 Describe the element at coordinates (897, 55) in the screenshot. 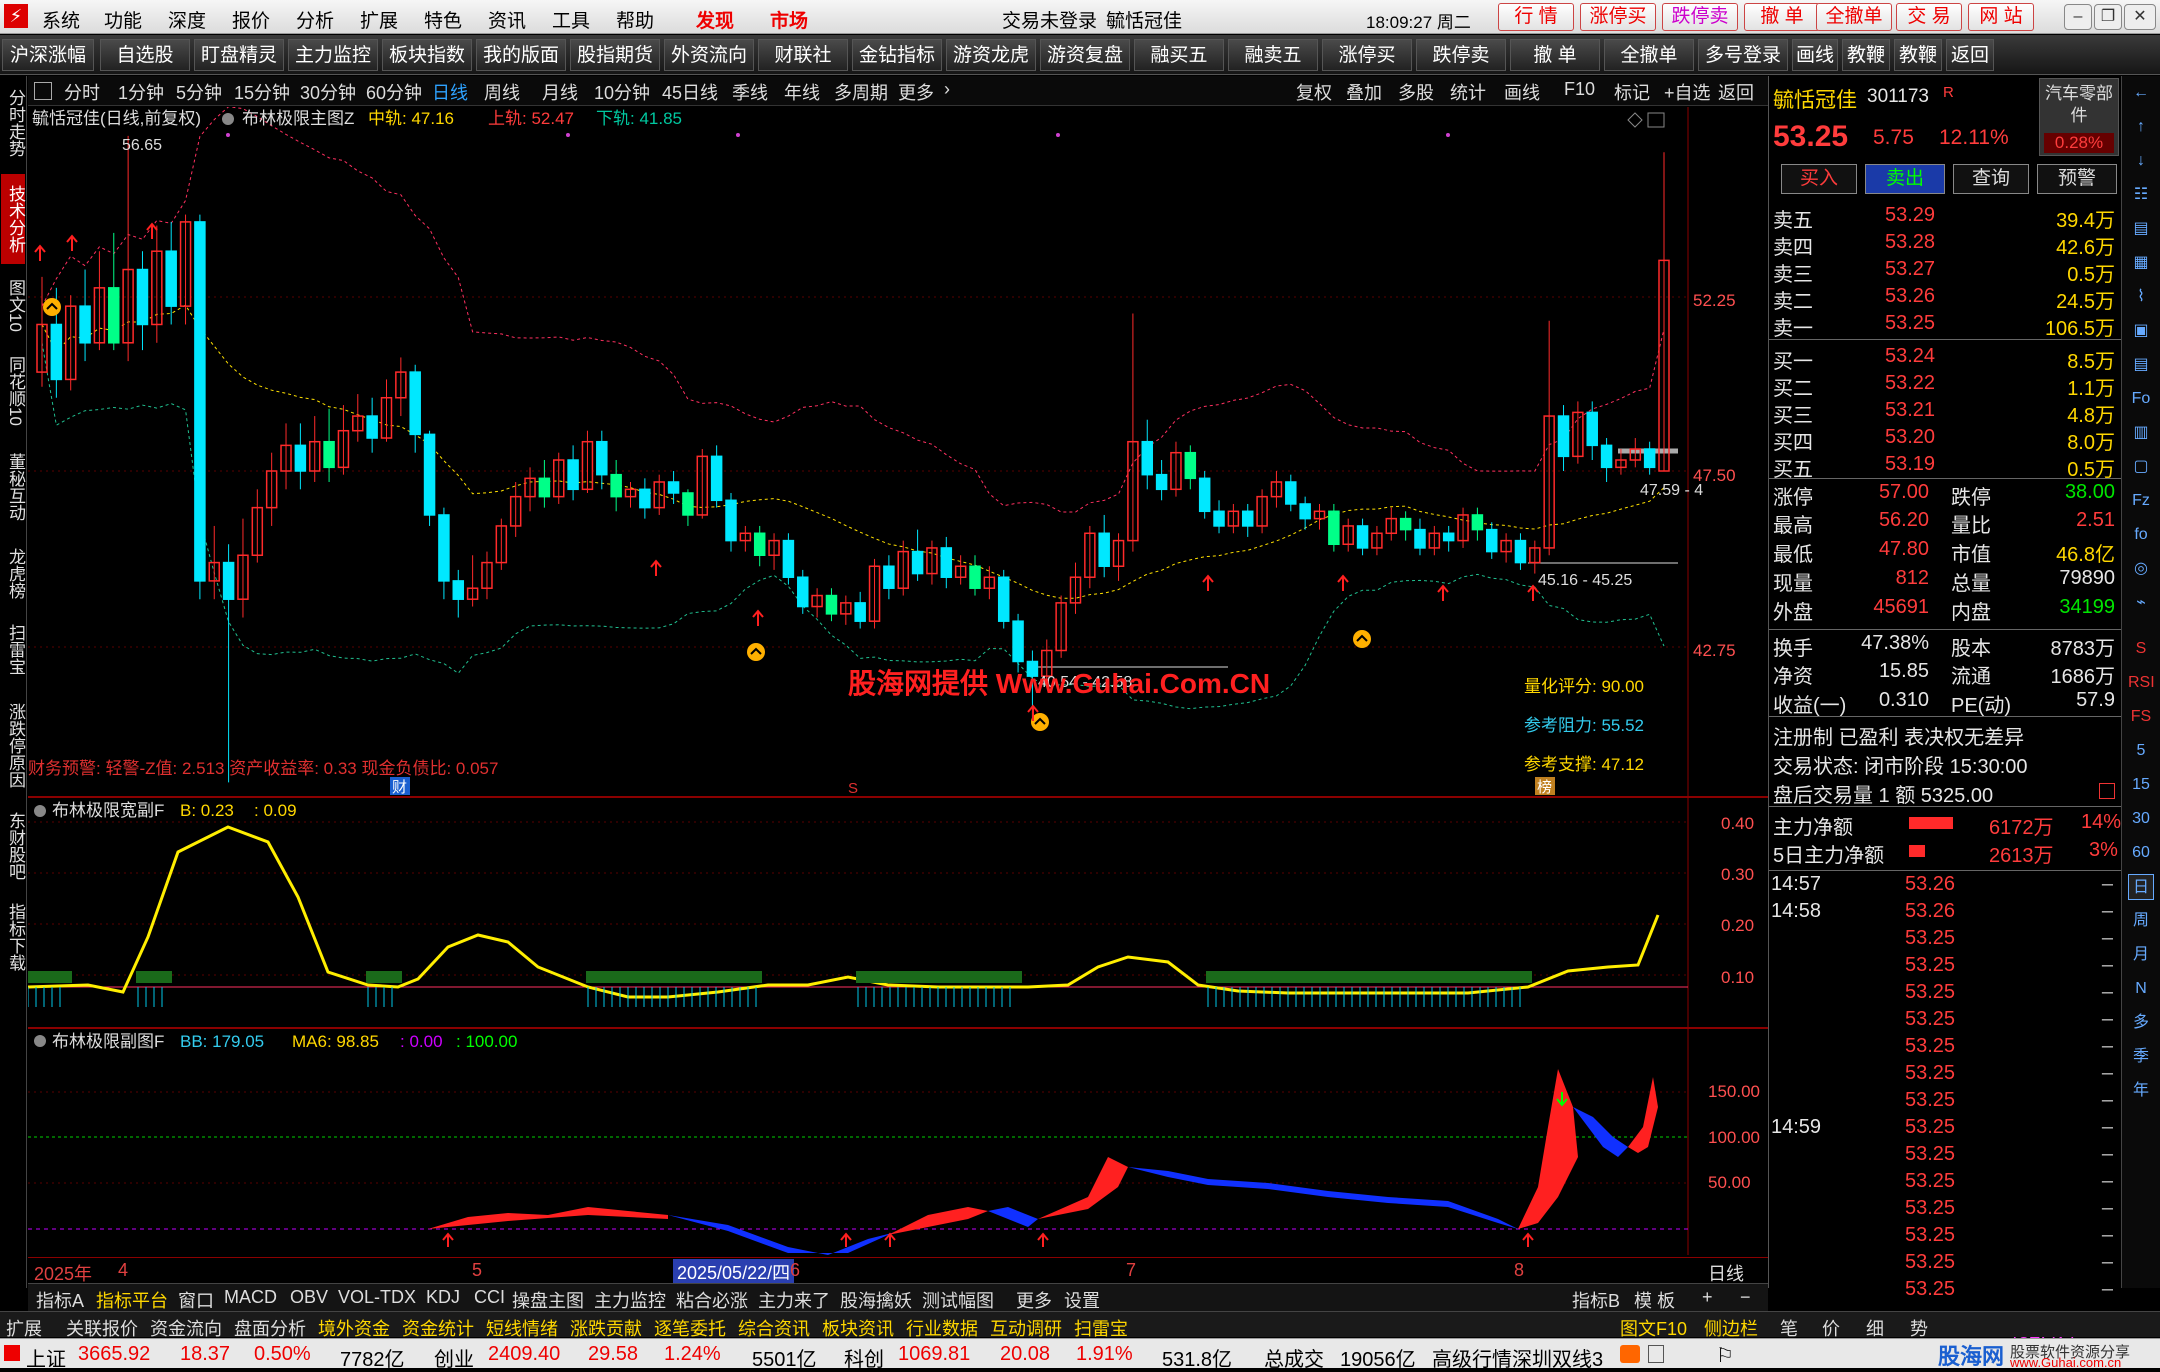

I see `toolbar-button-9: 金钻指标` at that location.